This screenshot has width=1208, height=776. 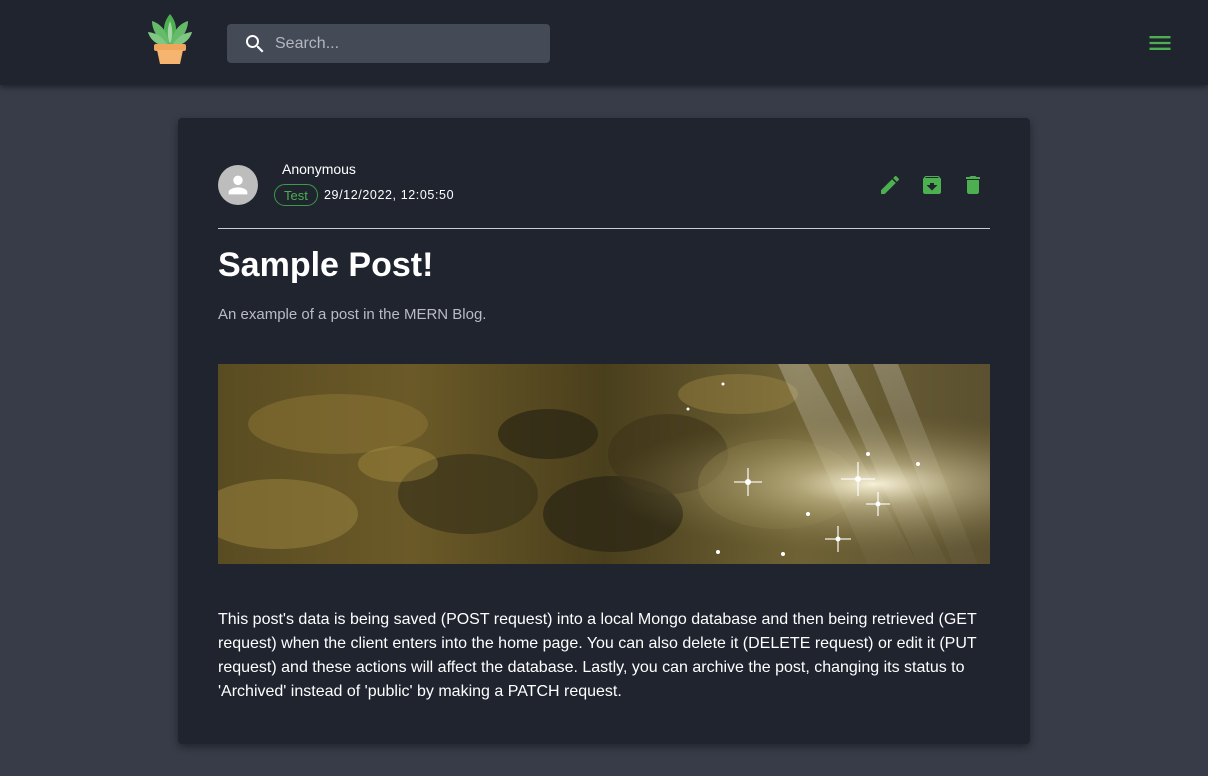 I want to click on post-subtitle: An example of a post in the MERN Blog., so click(x=352, y=314).